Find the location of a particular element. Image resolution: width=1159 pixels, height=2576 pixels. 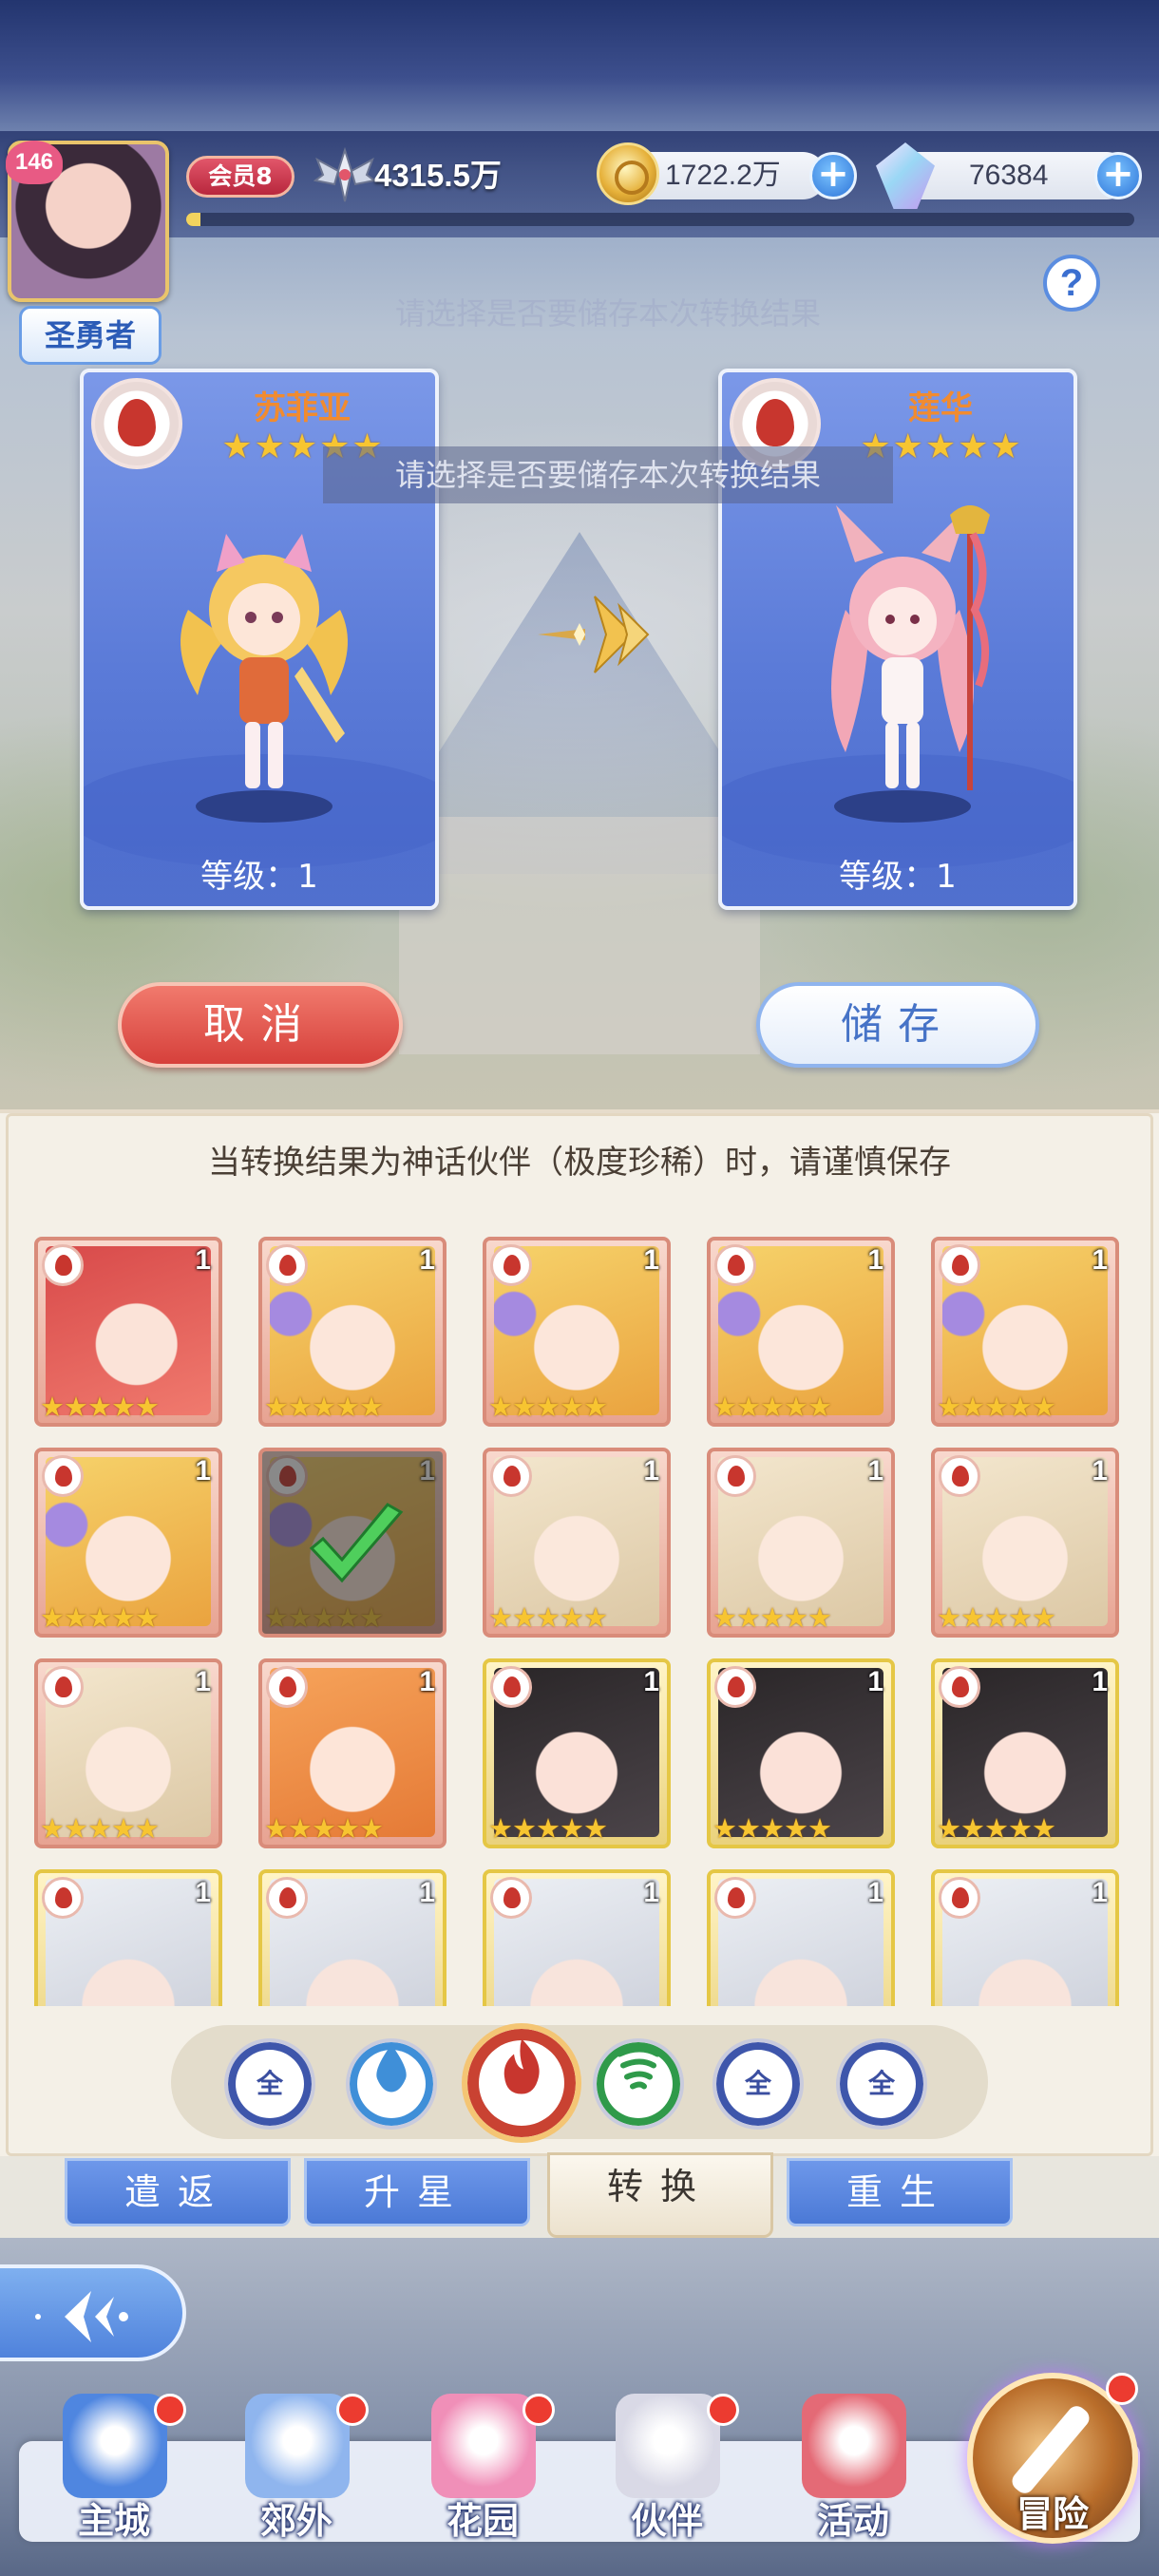

nav-item-2: 花园 is located at coordinates (483, 2474).